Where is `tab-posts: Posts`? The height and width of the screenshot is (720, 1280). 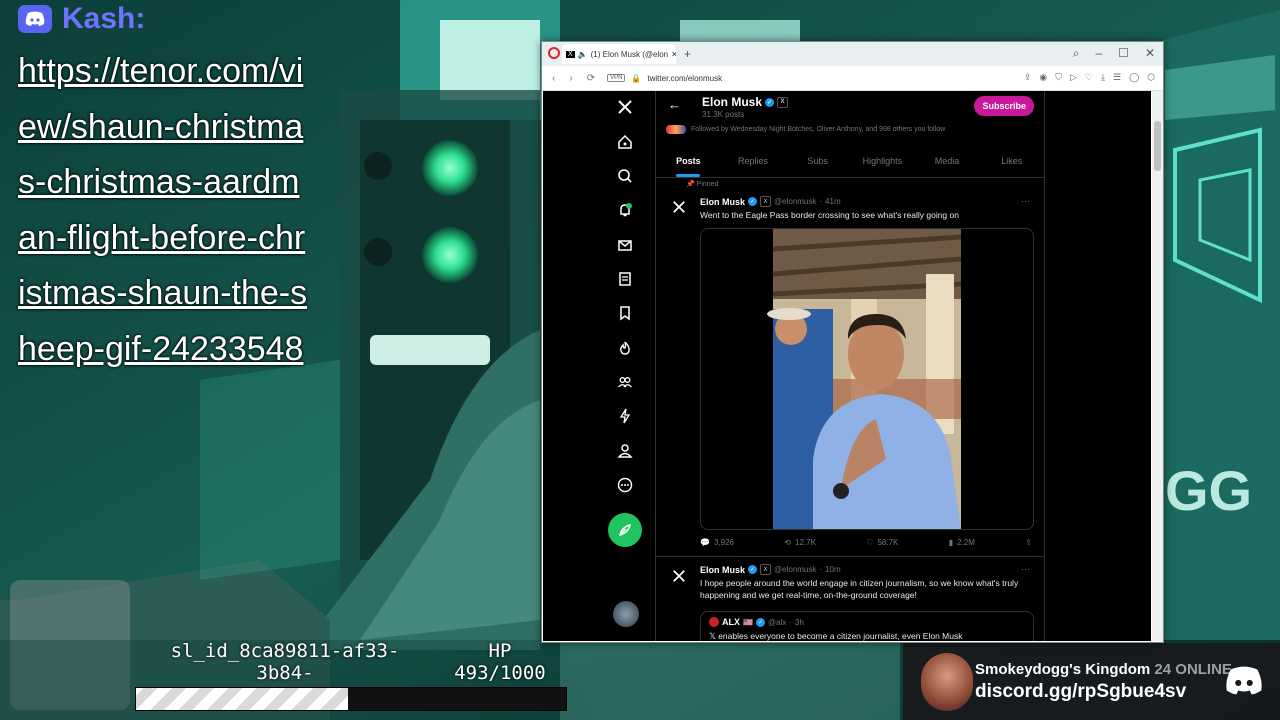 tab-posts: Posts is located at coordinates (688, 162).